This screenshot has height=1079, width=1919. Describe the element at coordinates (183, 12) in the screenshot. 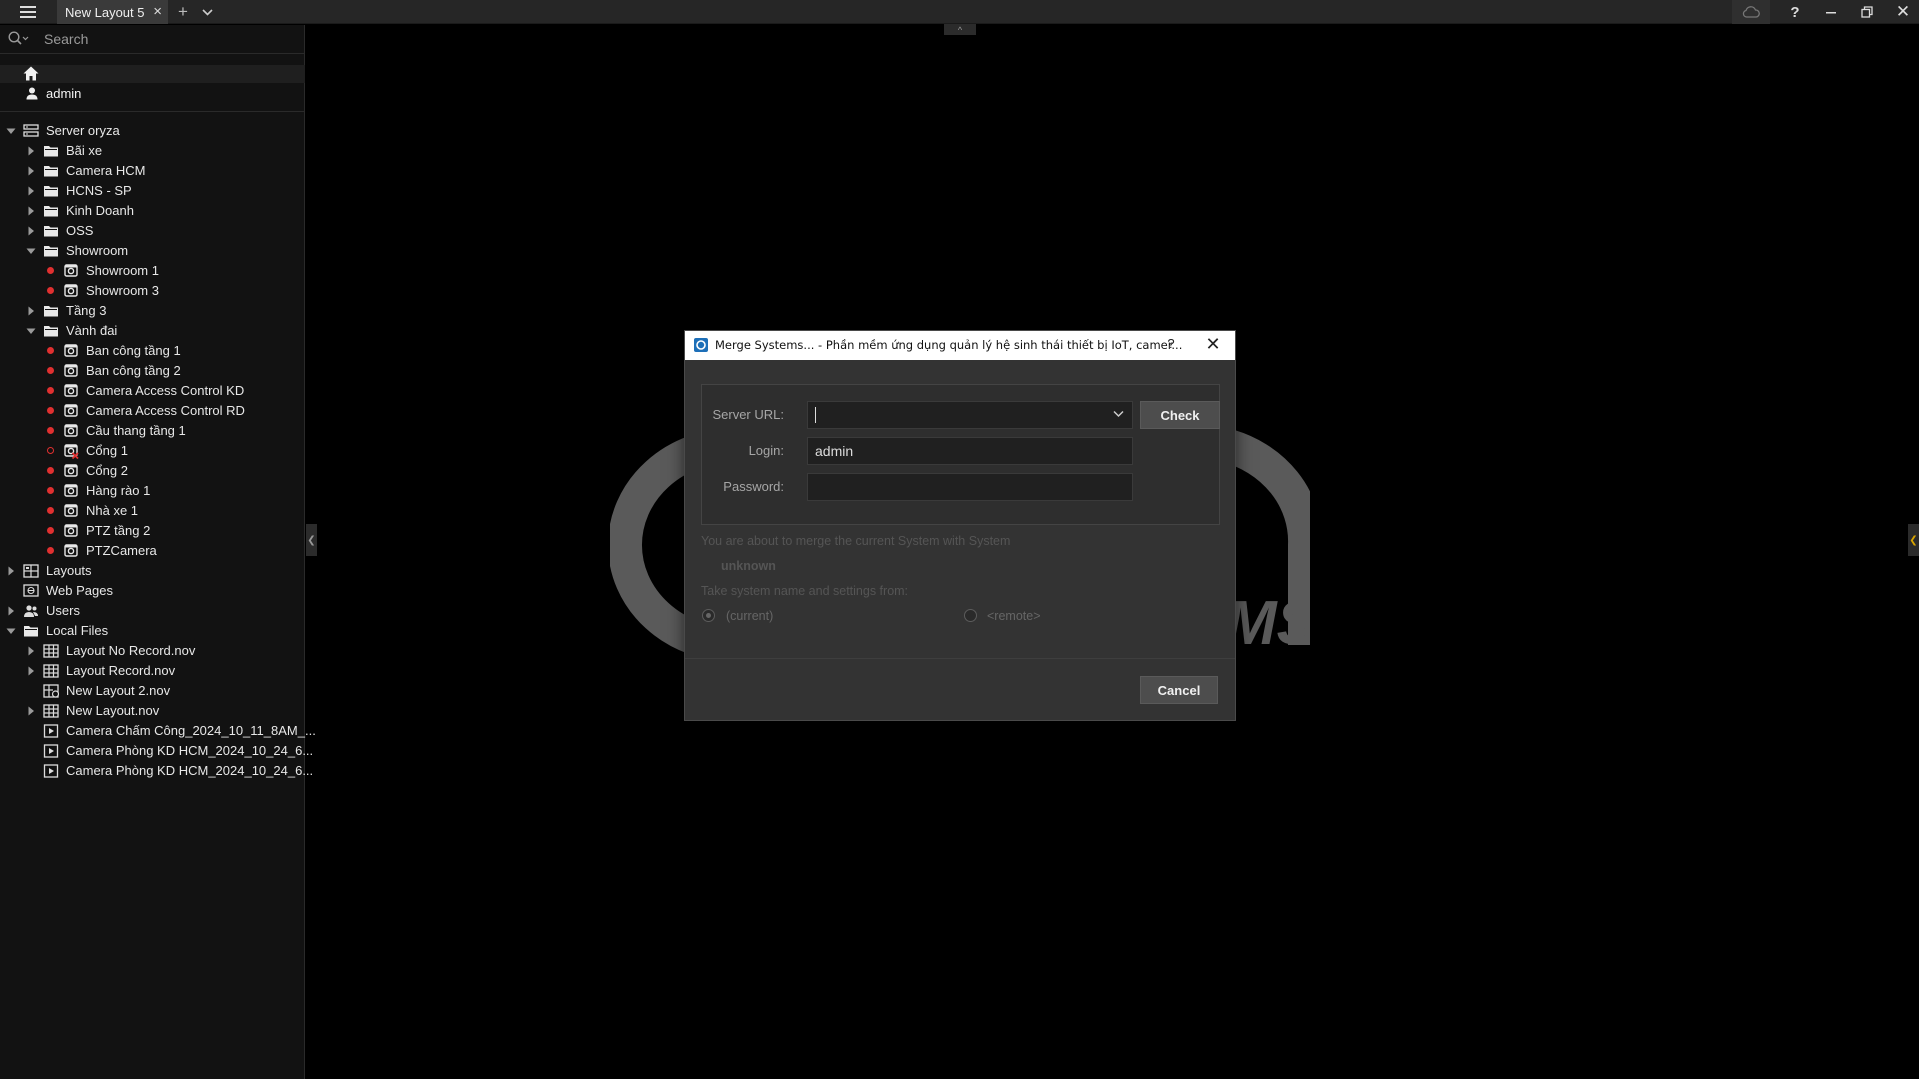

I see `add-tab-button: +` at that location.